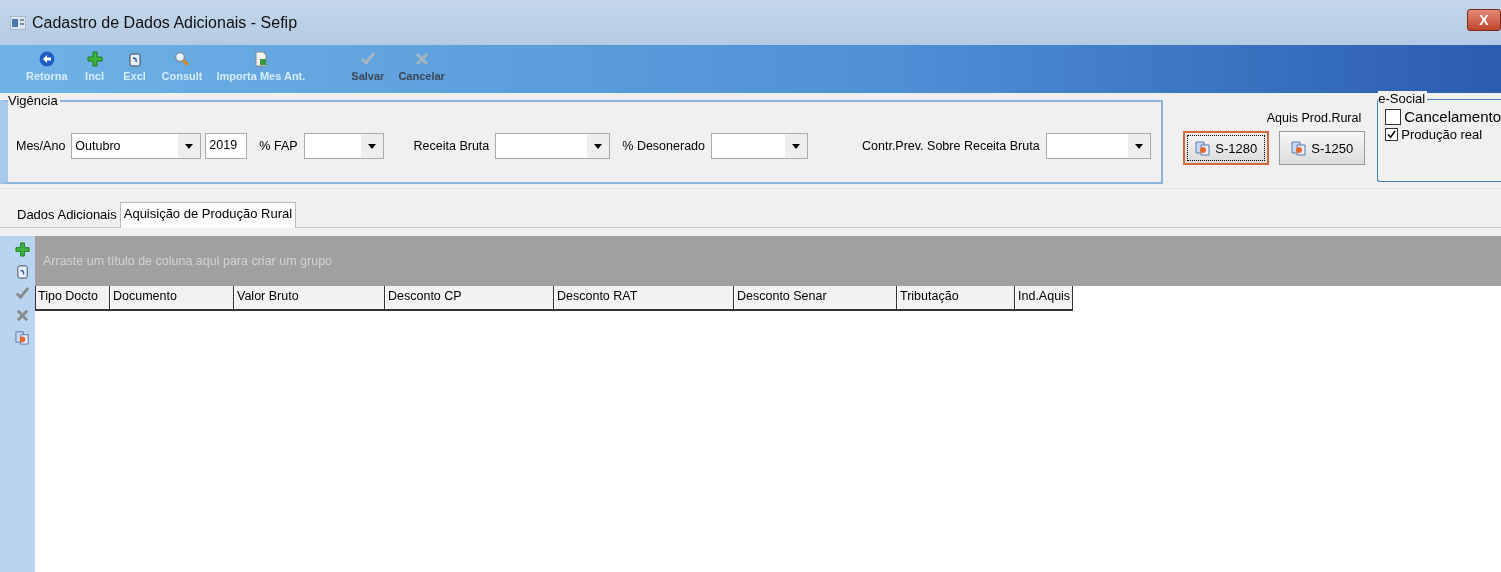 The height and width of the screenshot is (572, 1501). I want to click on event-button: S-1250, so click(1322, 148).